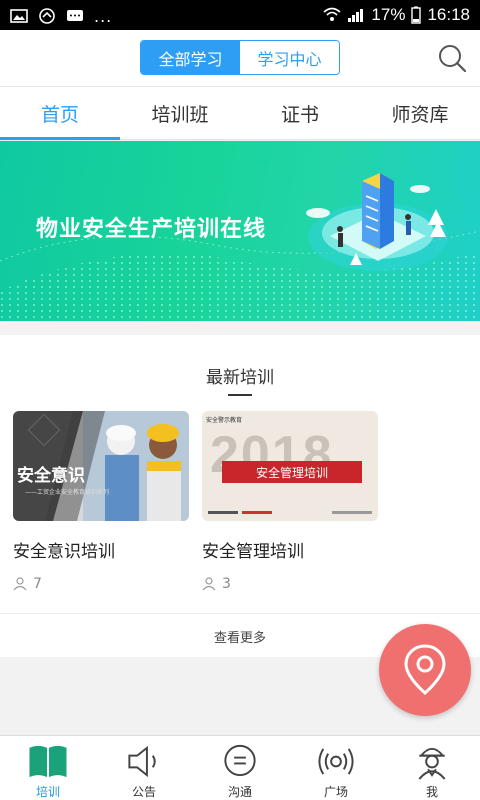 The image size is (480, 800). I want to click on nav-square: 广场, so click(336, 768).